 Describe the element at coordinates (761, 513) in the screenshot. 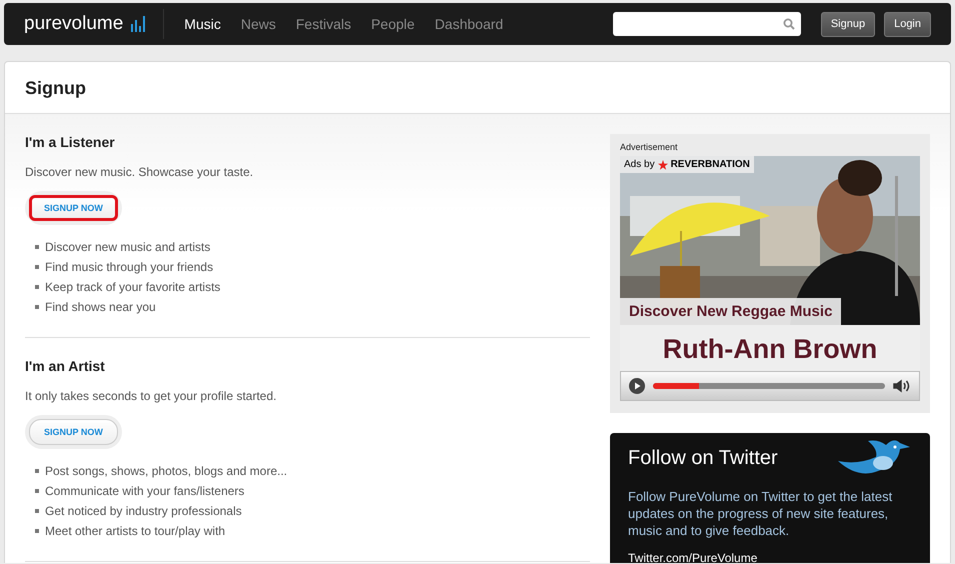

I see `twitter-text: Follow PureVolume on Twitter to get the latest updates on the progress of new site features, music and to give feedback.` at that location.